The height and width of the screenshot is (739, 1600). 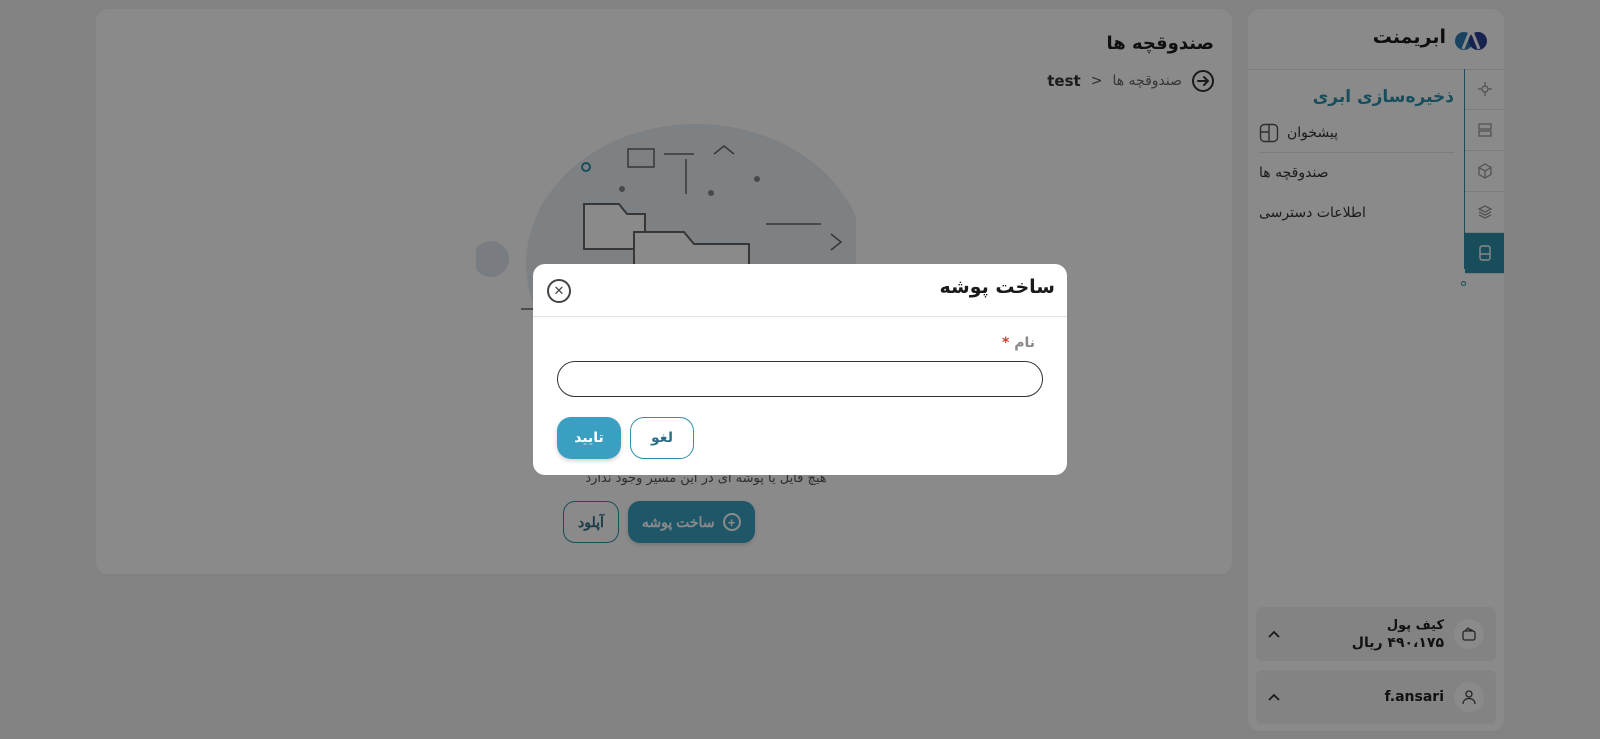 What do you see at coordinates (1006, 343) in the screenshot?
I see `required-mark: *` at bounding box center [1006, 343].